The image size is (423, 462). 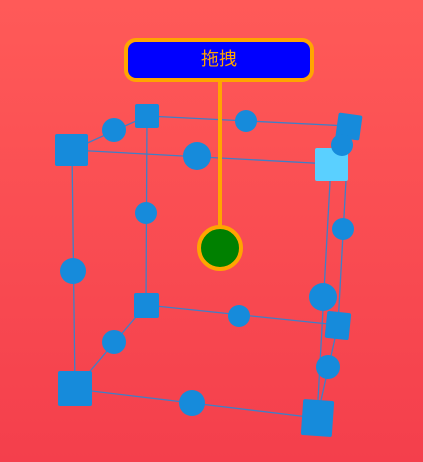 What do you see at coordinates (219, 60) in the screenshot?
I see `drag-button: 拖拽` at bounding box center [219, 60].